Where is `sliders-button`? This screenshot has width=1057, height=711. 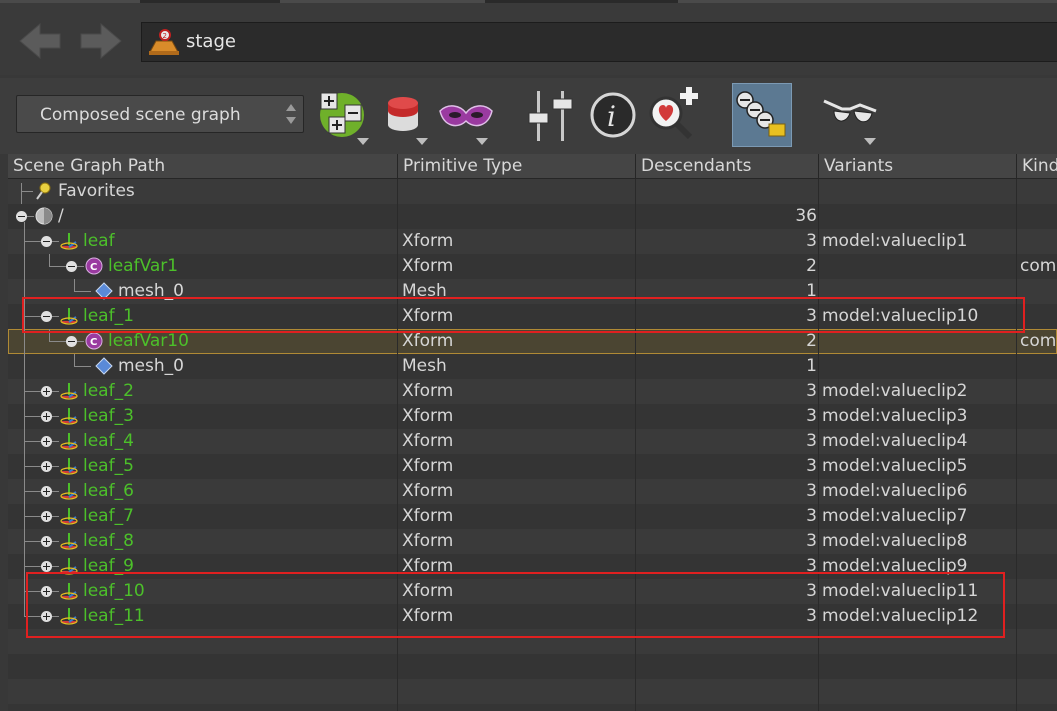
sliders-button is located at coordinates (551, 115).